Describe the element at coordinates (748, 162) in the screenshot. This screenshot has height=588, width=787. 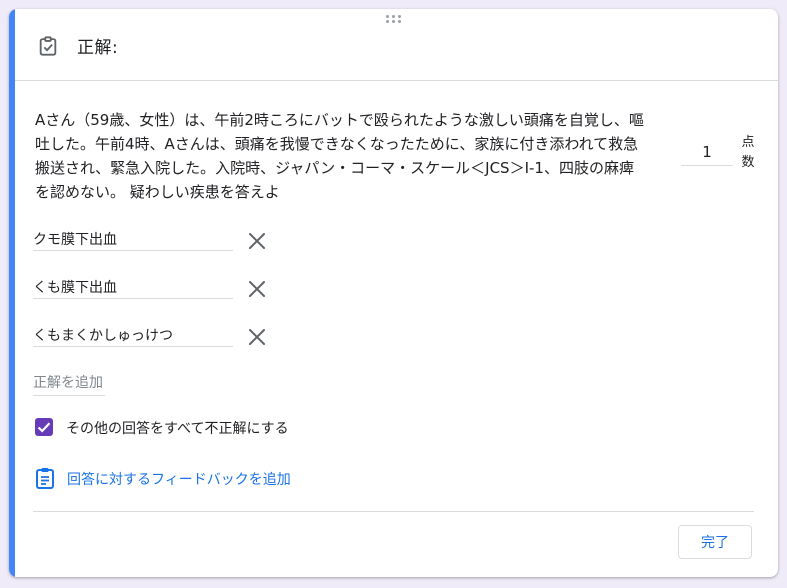
I see `points-label-line2: 数` at that location.